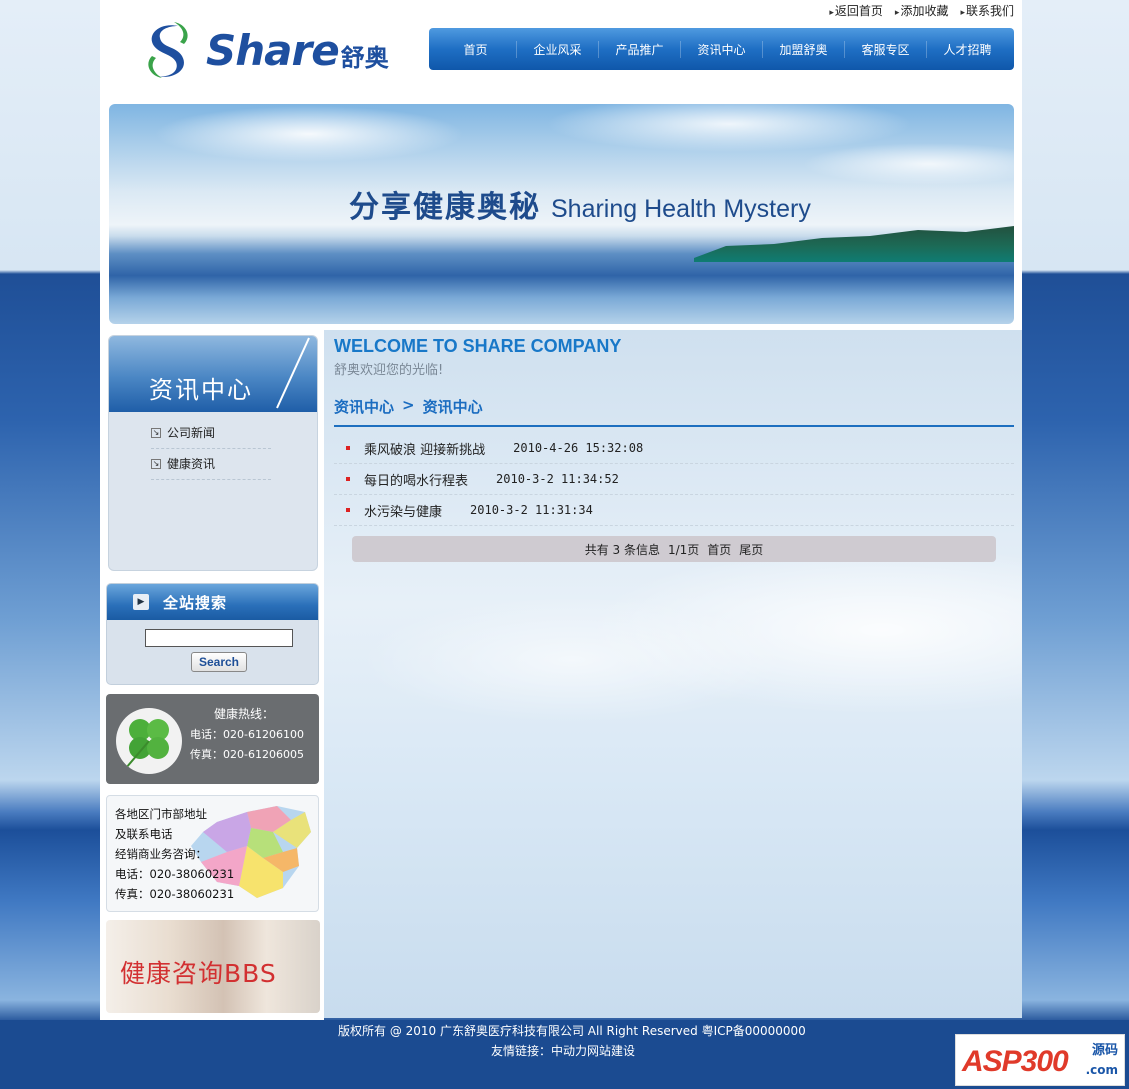  Describe the element at coordinates (198, 973) in the screenshot. I see `bbs-title: 健康咨询BBS` at that location.